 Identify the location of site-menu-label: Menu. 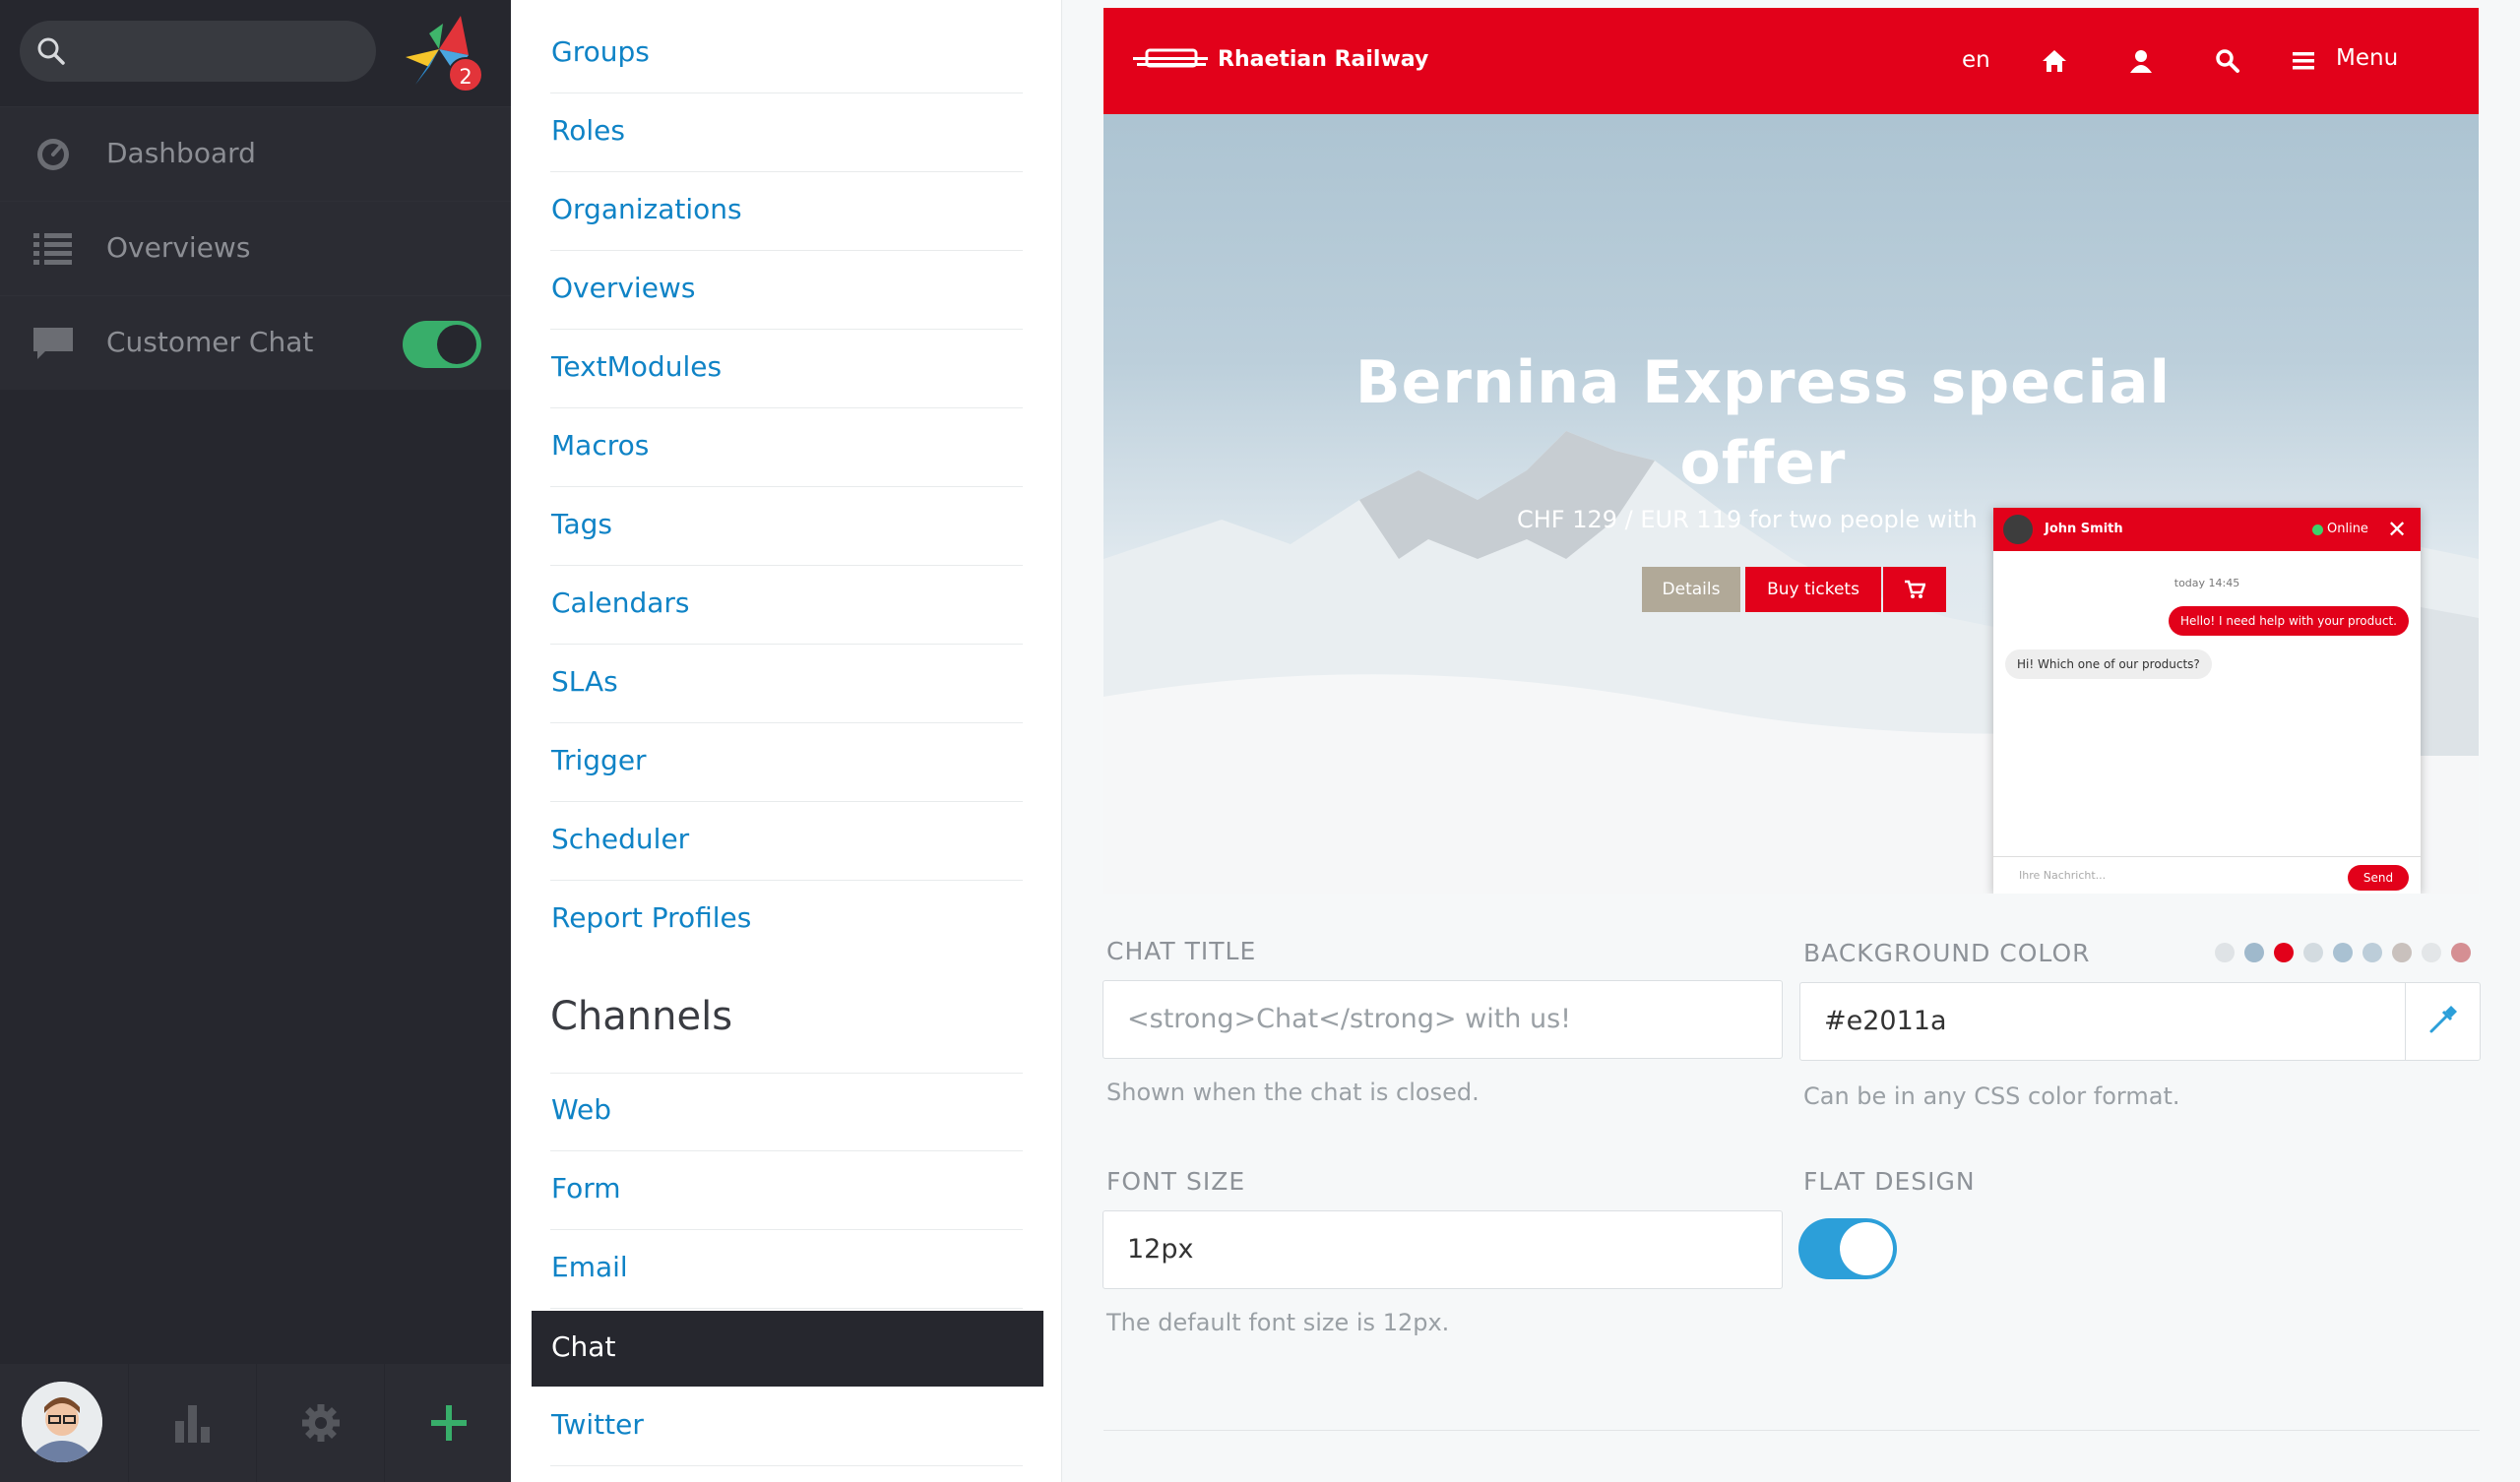
(2367, 58).